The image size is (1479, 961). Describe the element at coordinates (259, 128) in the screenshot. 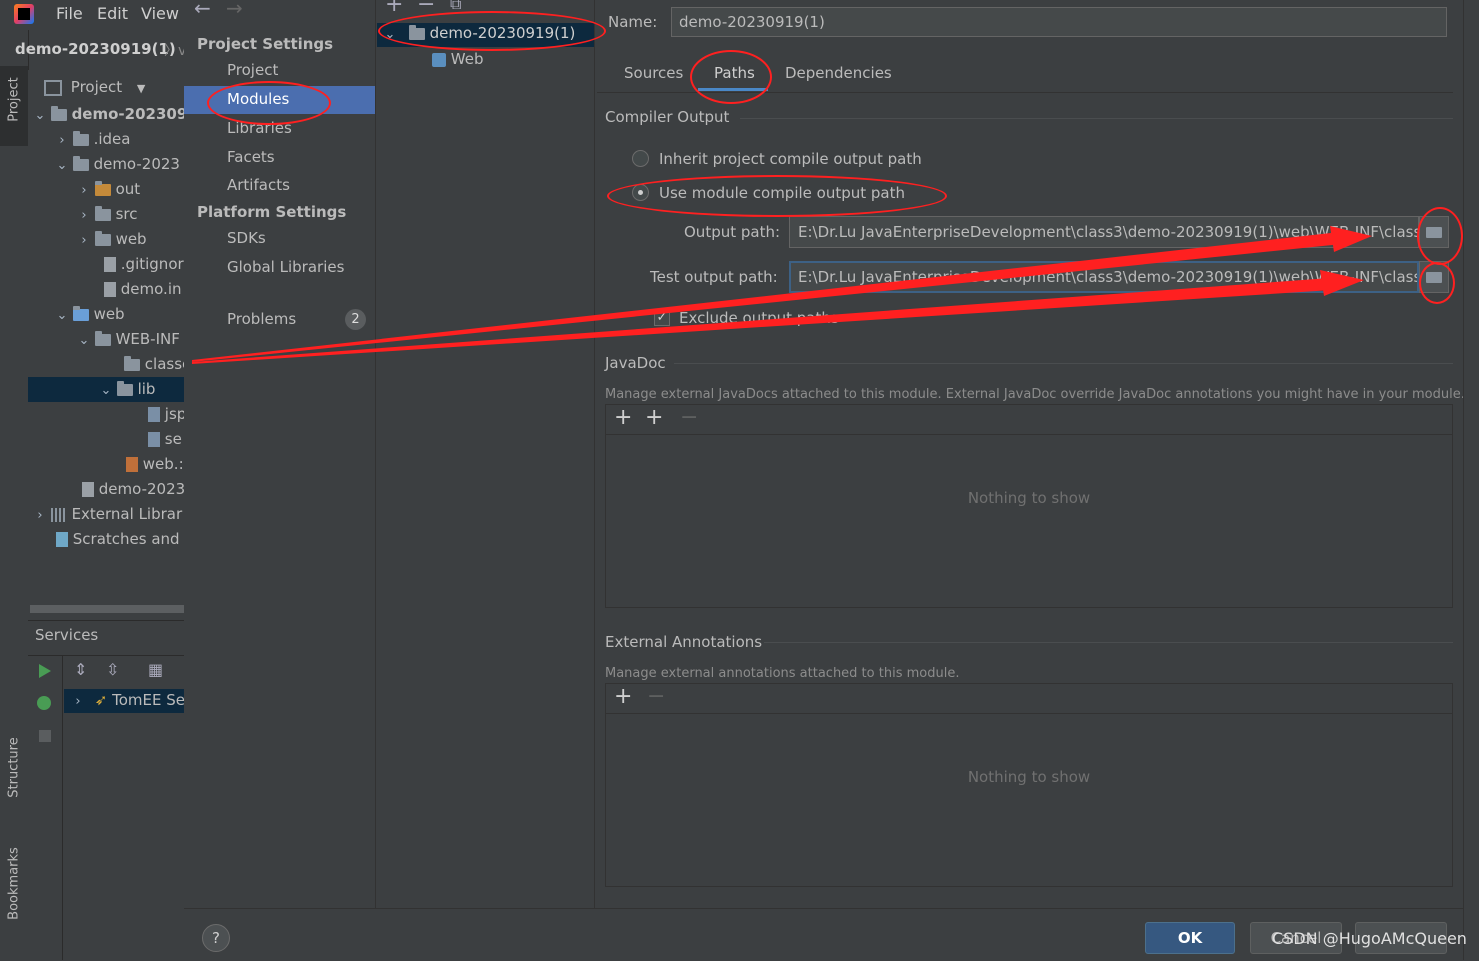

I see `nav-libraries: Libraries` at that location.